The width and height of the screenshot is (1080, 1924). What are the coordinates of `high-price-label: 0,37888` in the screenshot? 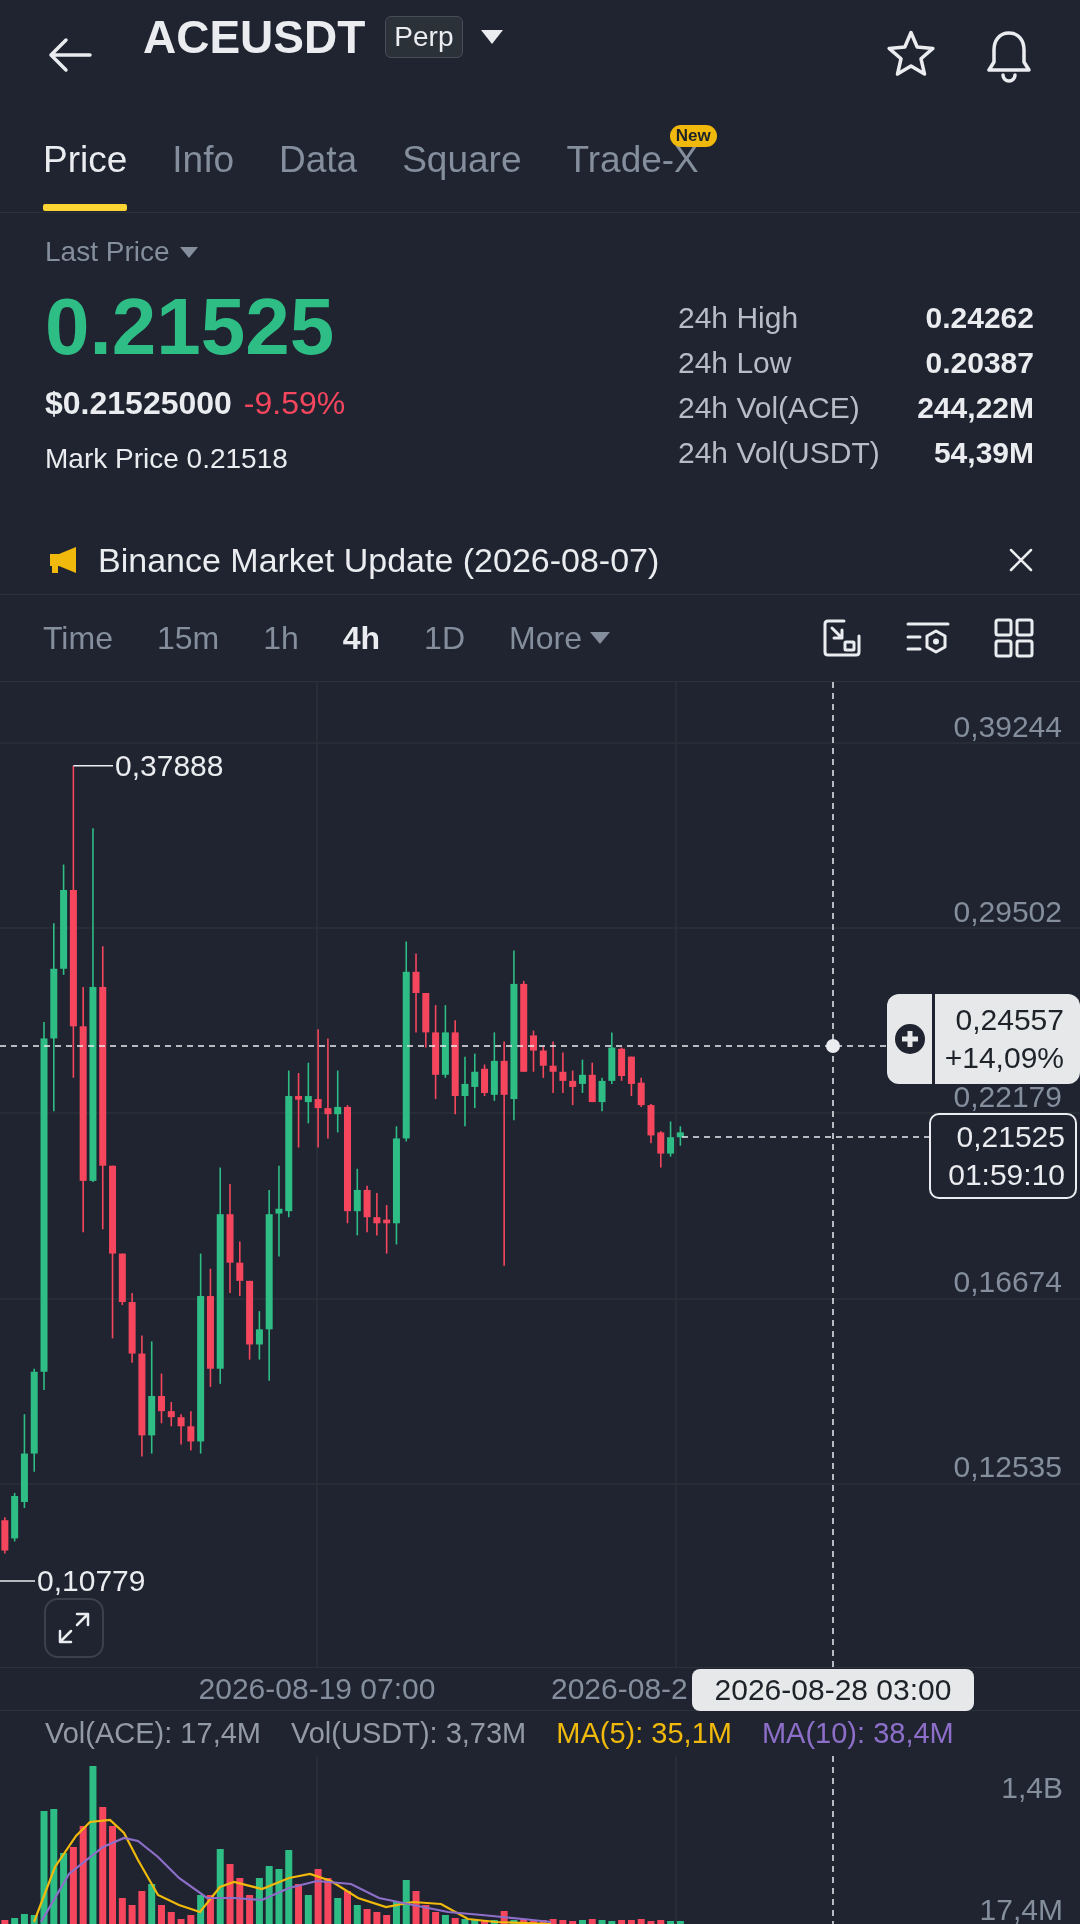 It's located at (169, 766).